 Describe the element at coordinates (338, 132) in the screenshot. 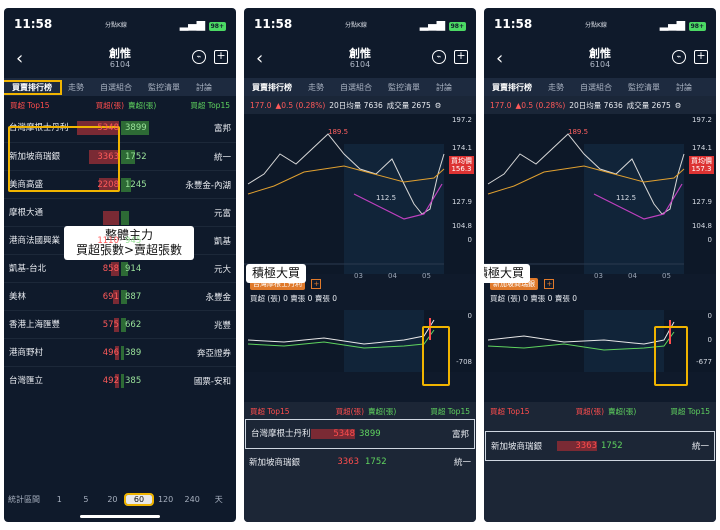

I see `peak-label: 189.5` at that location.